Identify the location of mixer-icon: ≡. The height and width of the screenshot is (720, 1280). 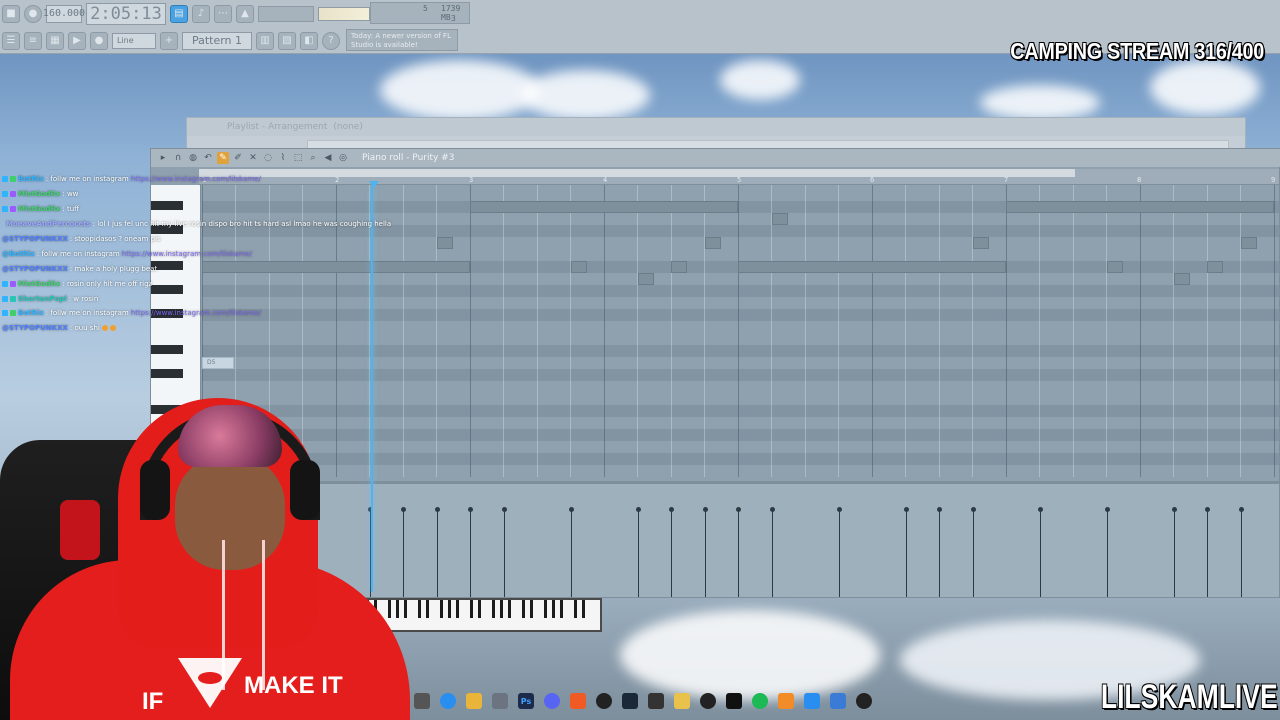
(33, 40).